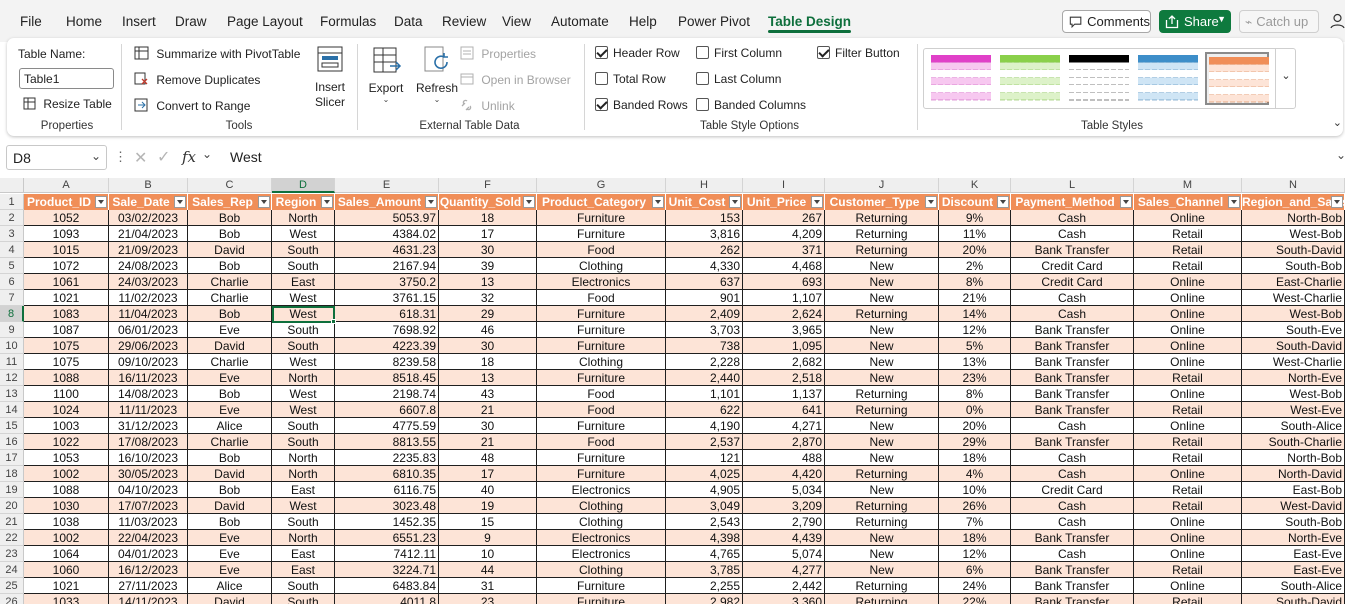 This screenshot has width=1345, height=604. What do you see at coordinates (303, 346) in the screenshot?
I see `table-cell: South` at bounding box center [303, 346].